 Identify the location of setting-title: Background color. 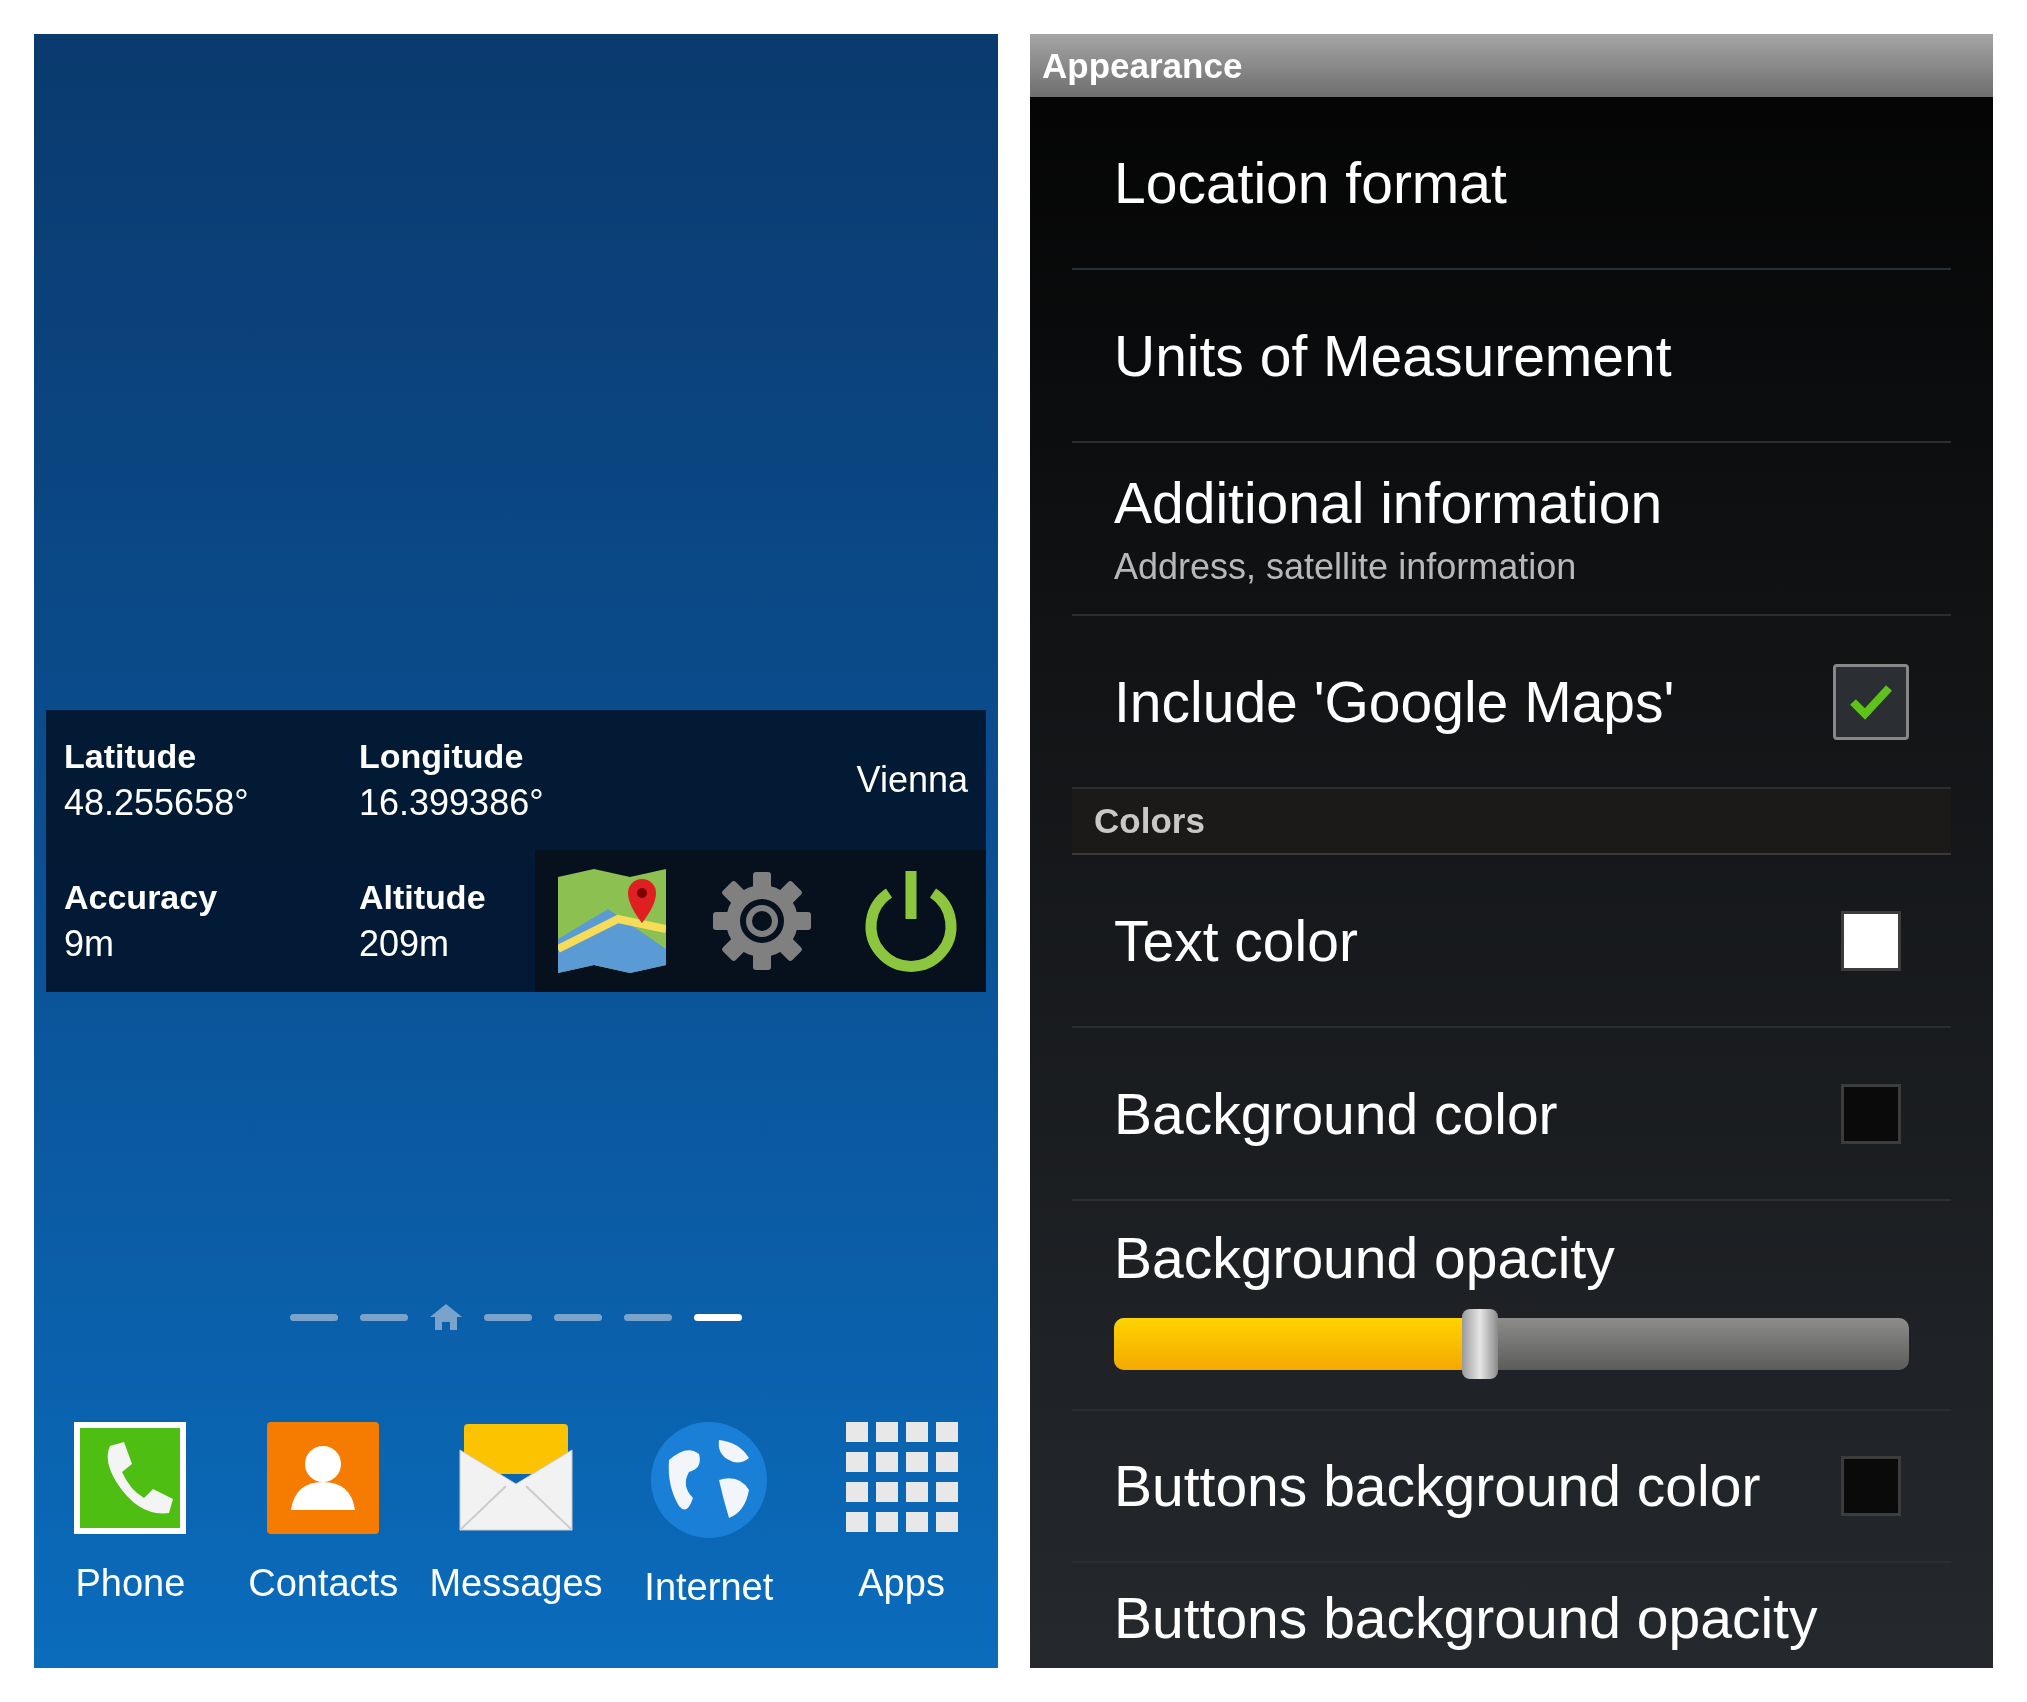
(1336, 1113).